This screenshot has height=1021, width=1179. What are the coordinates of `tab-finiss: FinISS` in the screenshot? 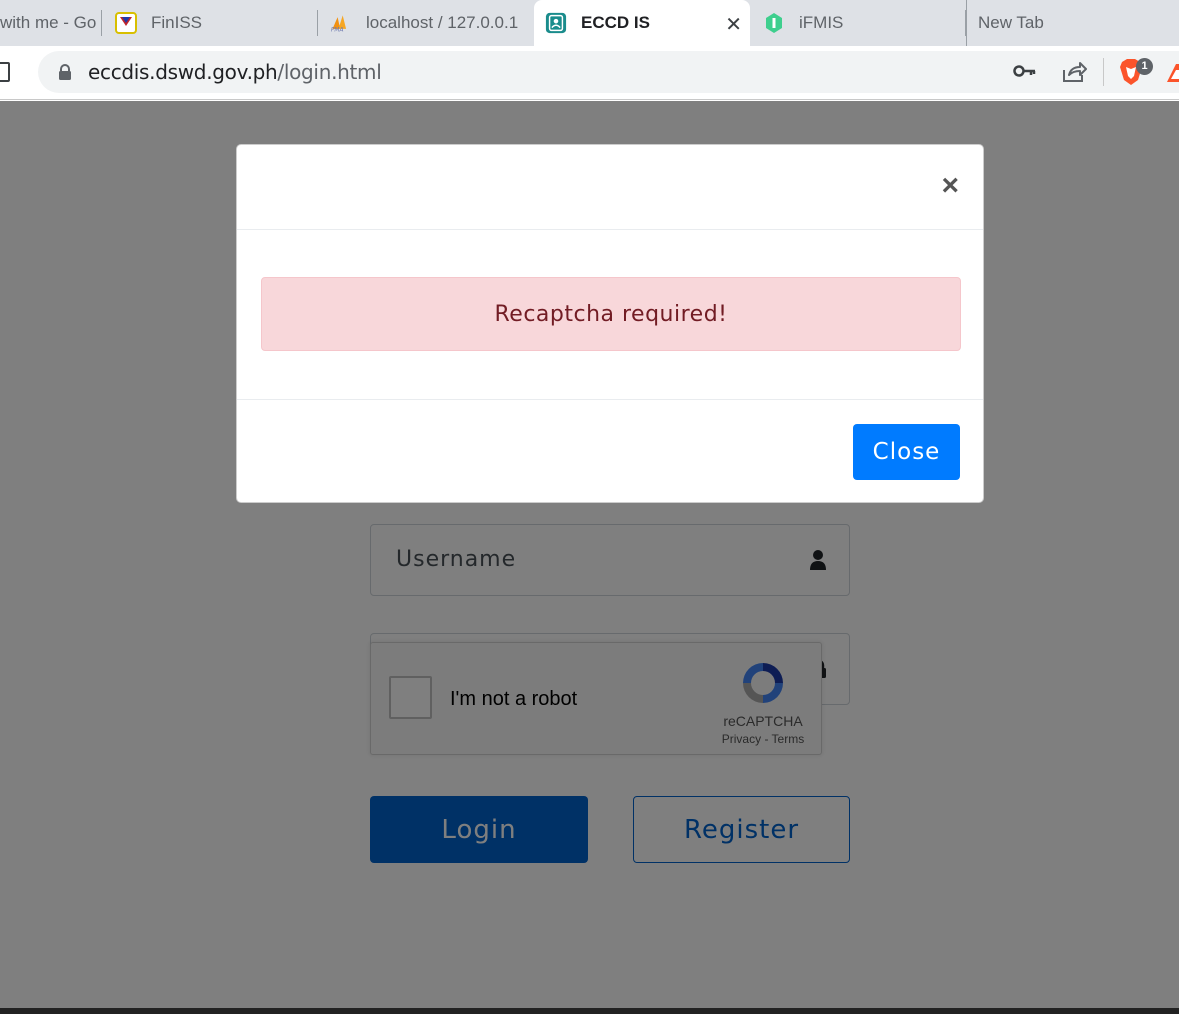 It's located at (210, 23).